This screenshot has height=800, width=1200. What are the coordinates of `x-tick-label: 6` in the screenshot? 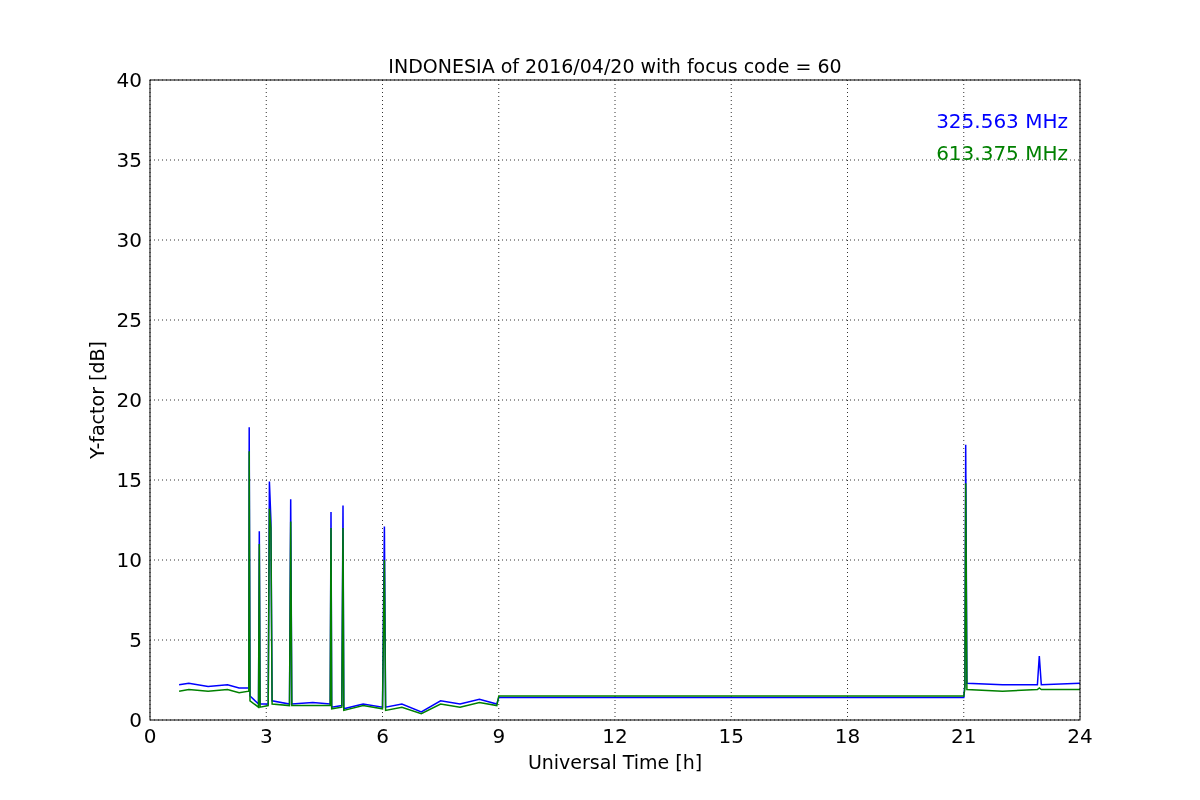 It's located at (382, 736).